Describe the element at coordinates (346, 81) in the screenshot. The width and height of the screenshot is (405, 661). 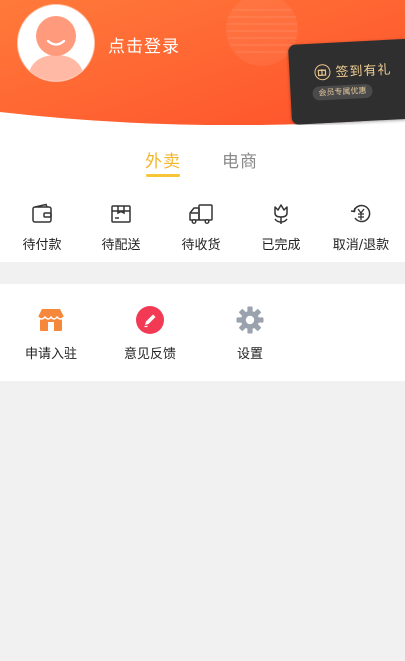
I see `vip-signin-card: 签到有礼 会员专属优惠` at that location.